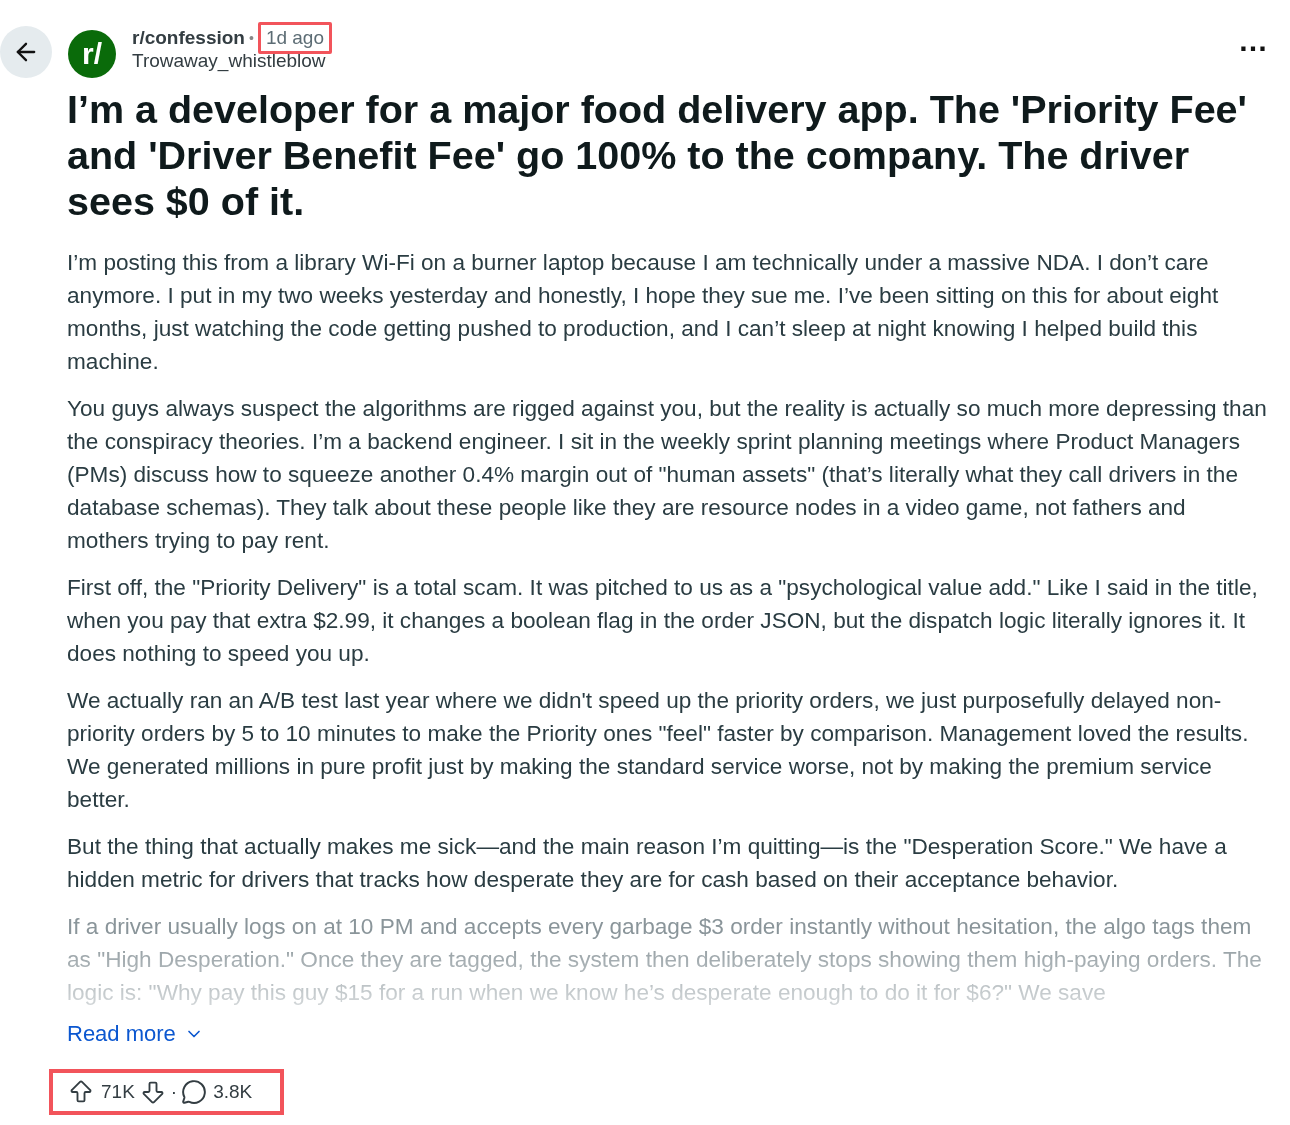 The width and height of the screenshot is (1290, 1125). I want to click on post-paragraph: But the thing that actually makes me sick—and the main reason I’m quitting—is the "Desperation Score." We have a hidden metric for drivers that tracks how desperate they are for cash based on their acceptance behavior., so click(647, 863).